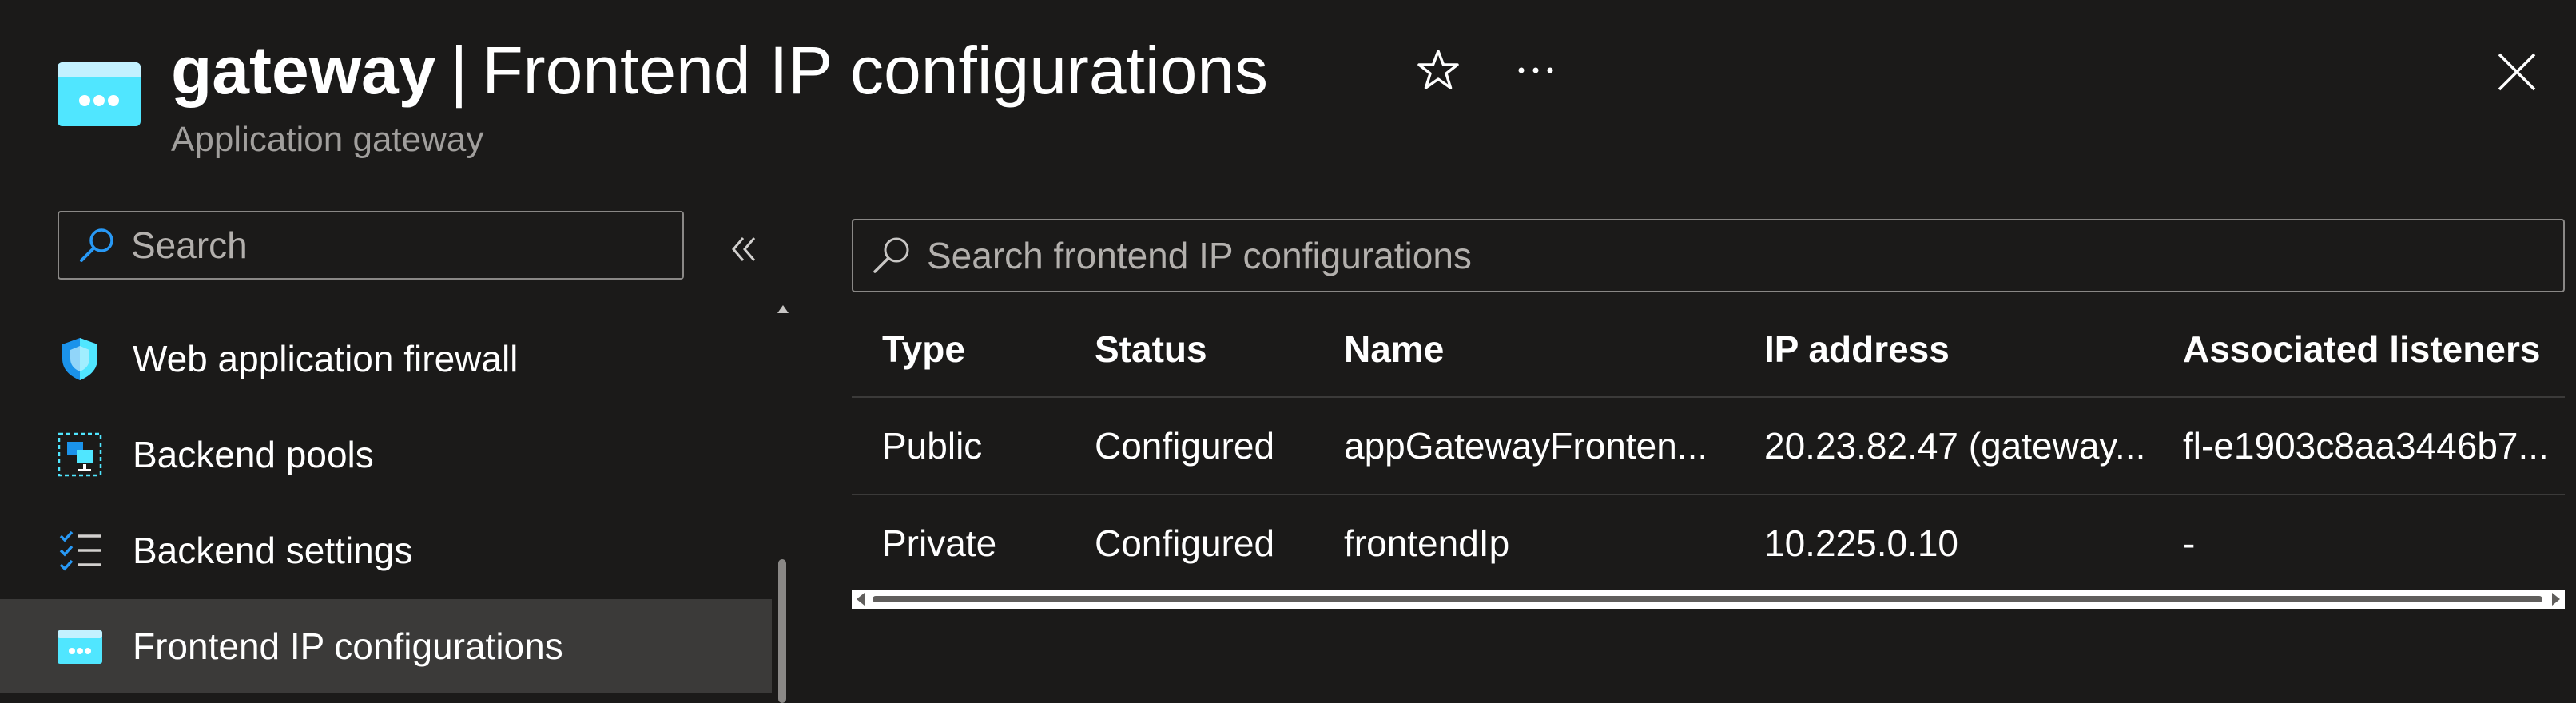 Image resolution: width=2576 pixels, height=703 pixels. Describe the element at coordinates (1964, 349) in the screenshot. I see `column-header-ip-address: IP address` at that location.